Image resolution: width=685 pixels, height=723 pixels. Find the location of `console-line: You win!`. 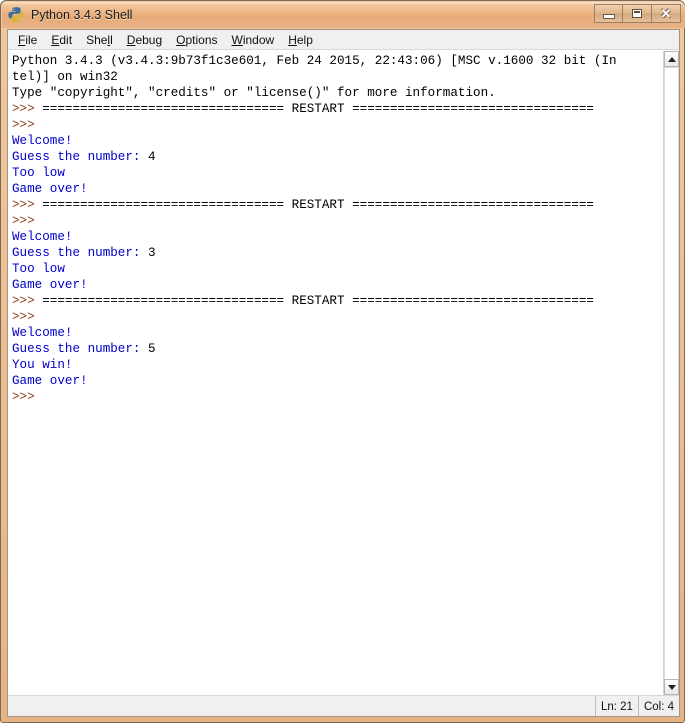

console-line: You win! is located at coordinates (337, 365).